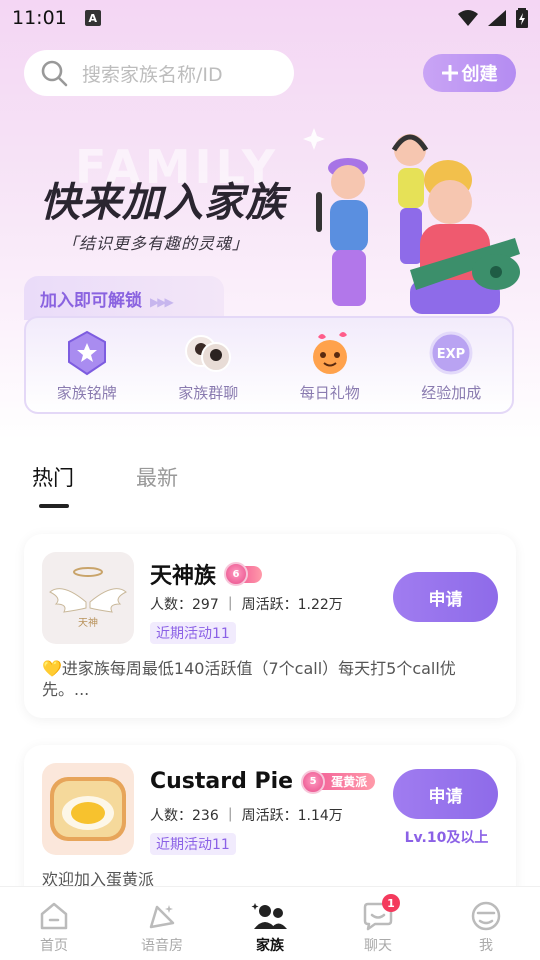 Image resolution: width=540 pixels, height=960 pixels. I want to click on create-button-label: 创建, so click(479, 74).